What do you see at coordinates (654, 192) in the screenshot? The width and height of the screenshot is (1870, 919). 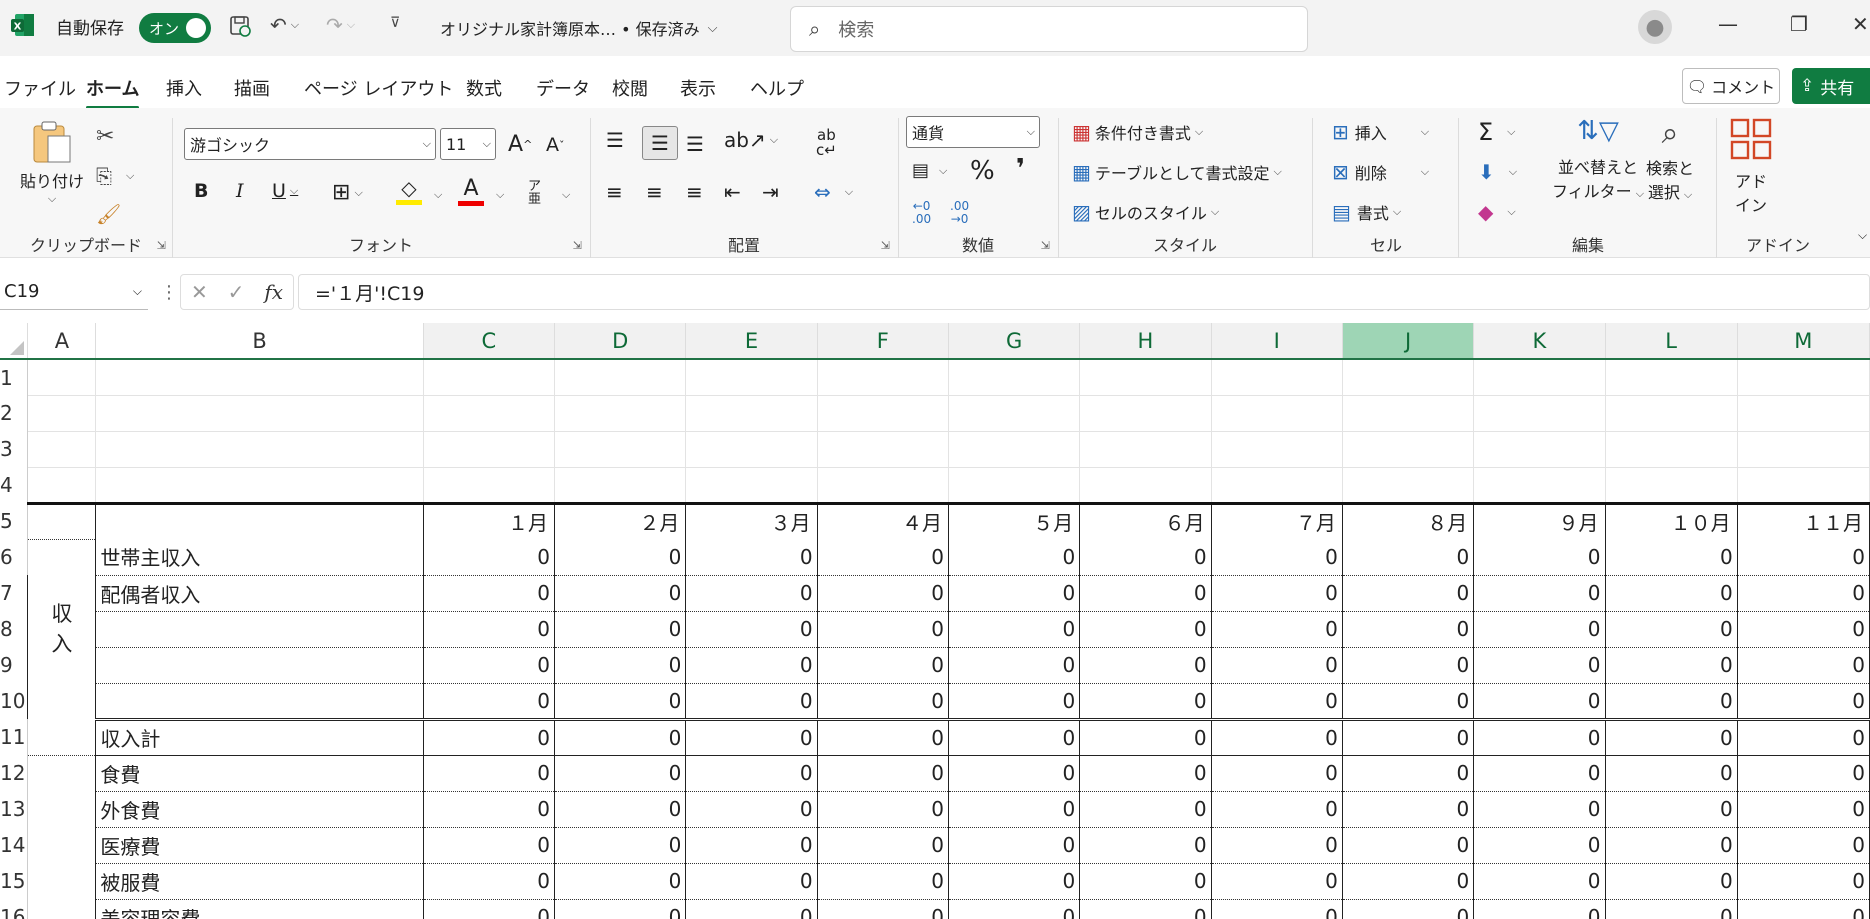 I see `align-center-icon: ≡` at bounding box center [654, 192].